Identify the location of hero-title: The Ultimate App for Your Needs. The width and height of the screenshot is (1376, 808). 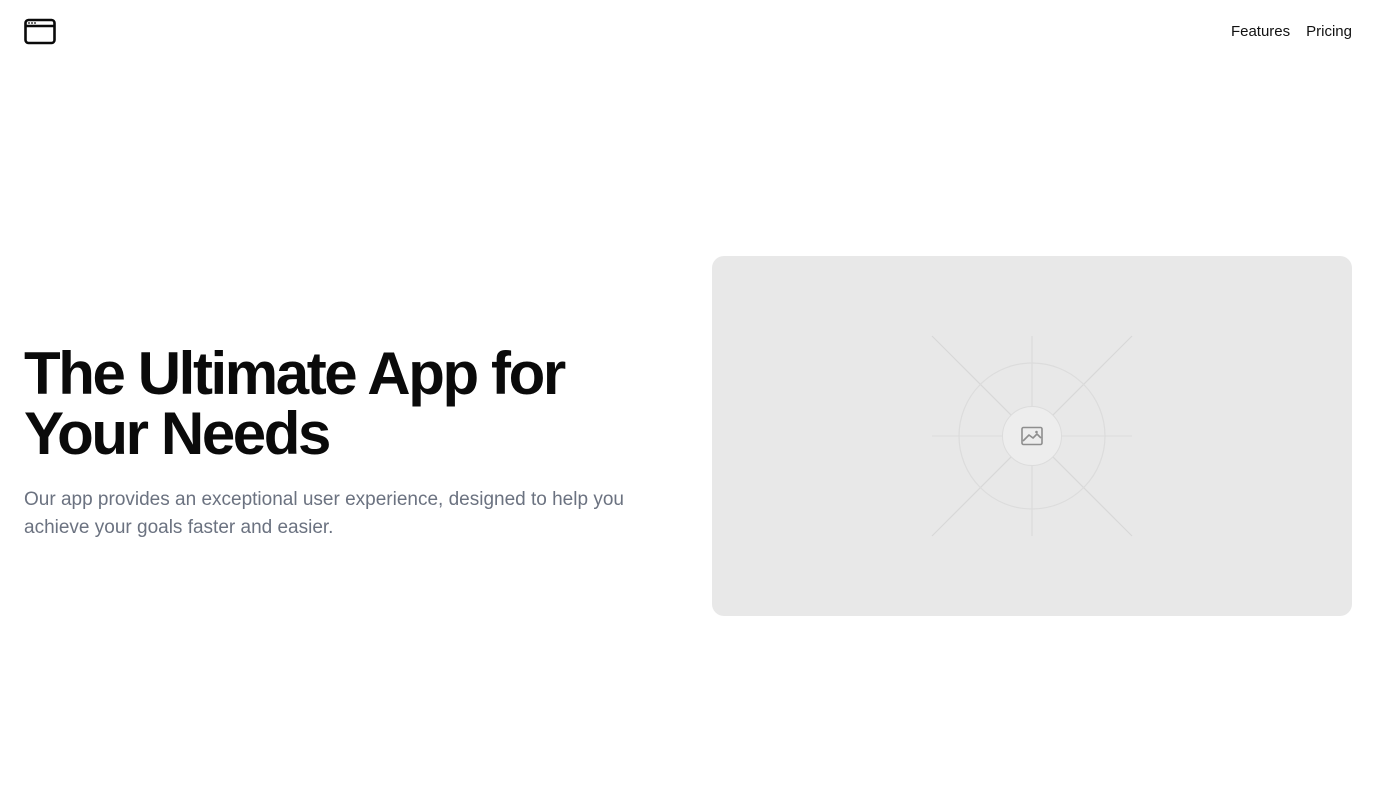
(344, 404).